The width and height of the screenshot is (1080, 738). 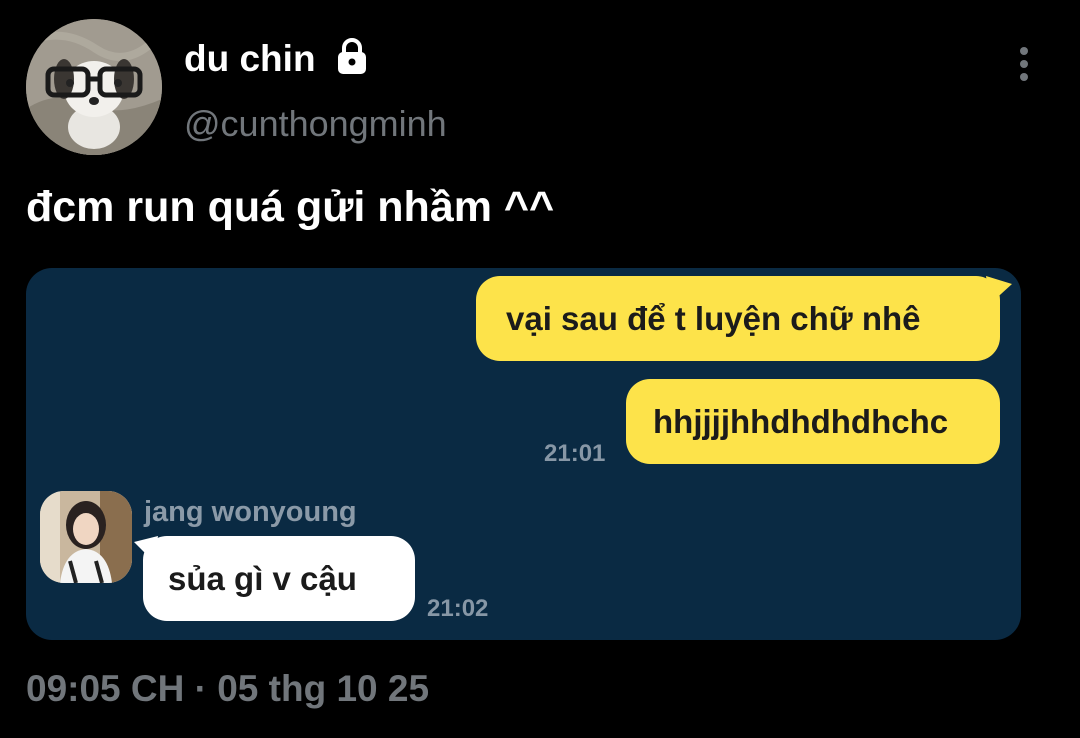 I want to click on sender-avatar, so click(x=86, y=537).